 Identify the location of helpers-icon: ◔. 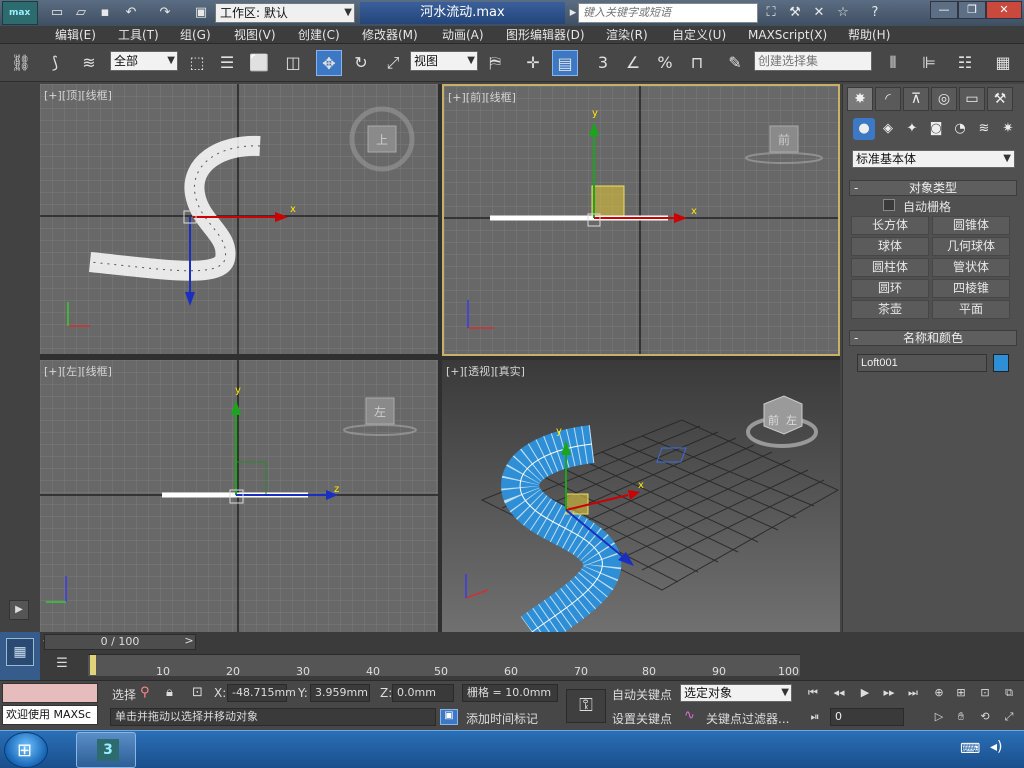
(960, 129).